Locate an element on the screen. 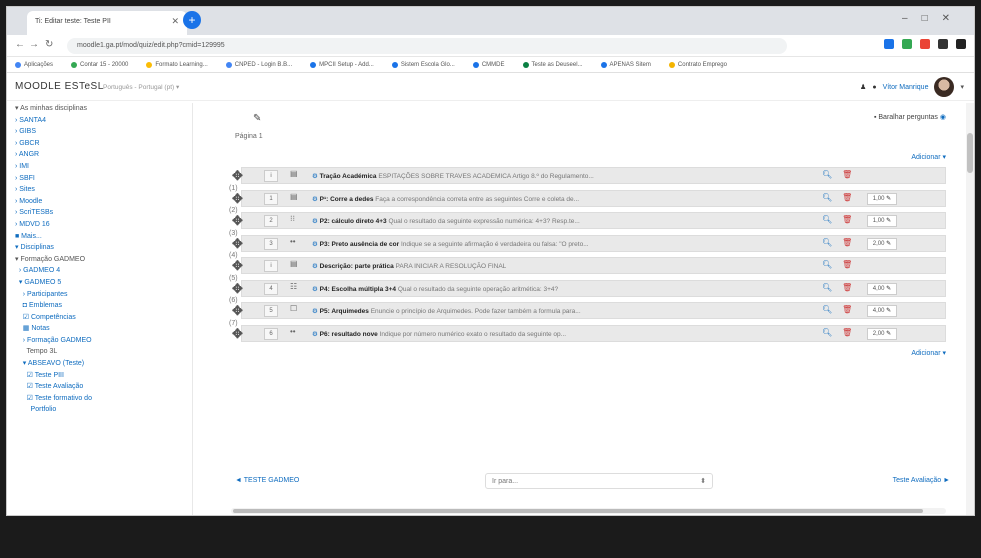 The width and height of the screenshot is (981, 558). avatar is located at coordinates (944, 87).